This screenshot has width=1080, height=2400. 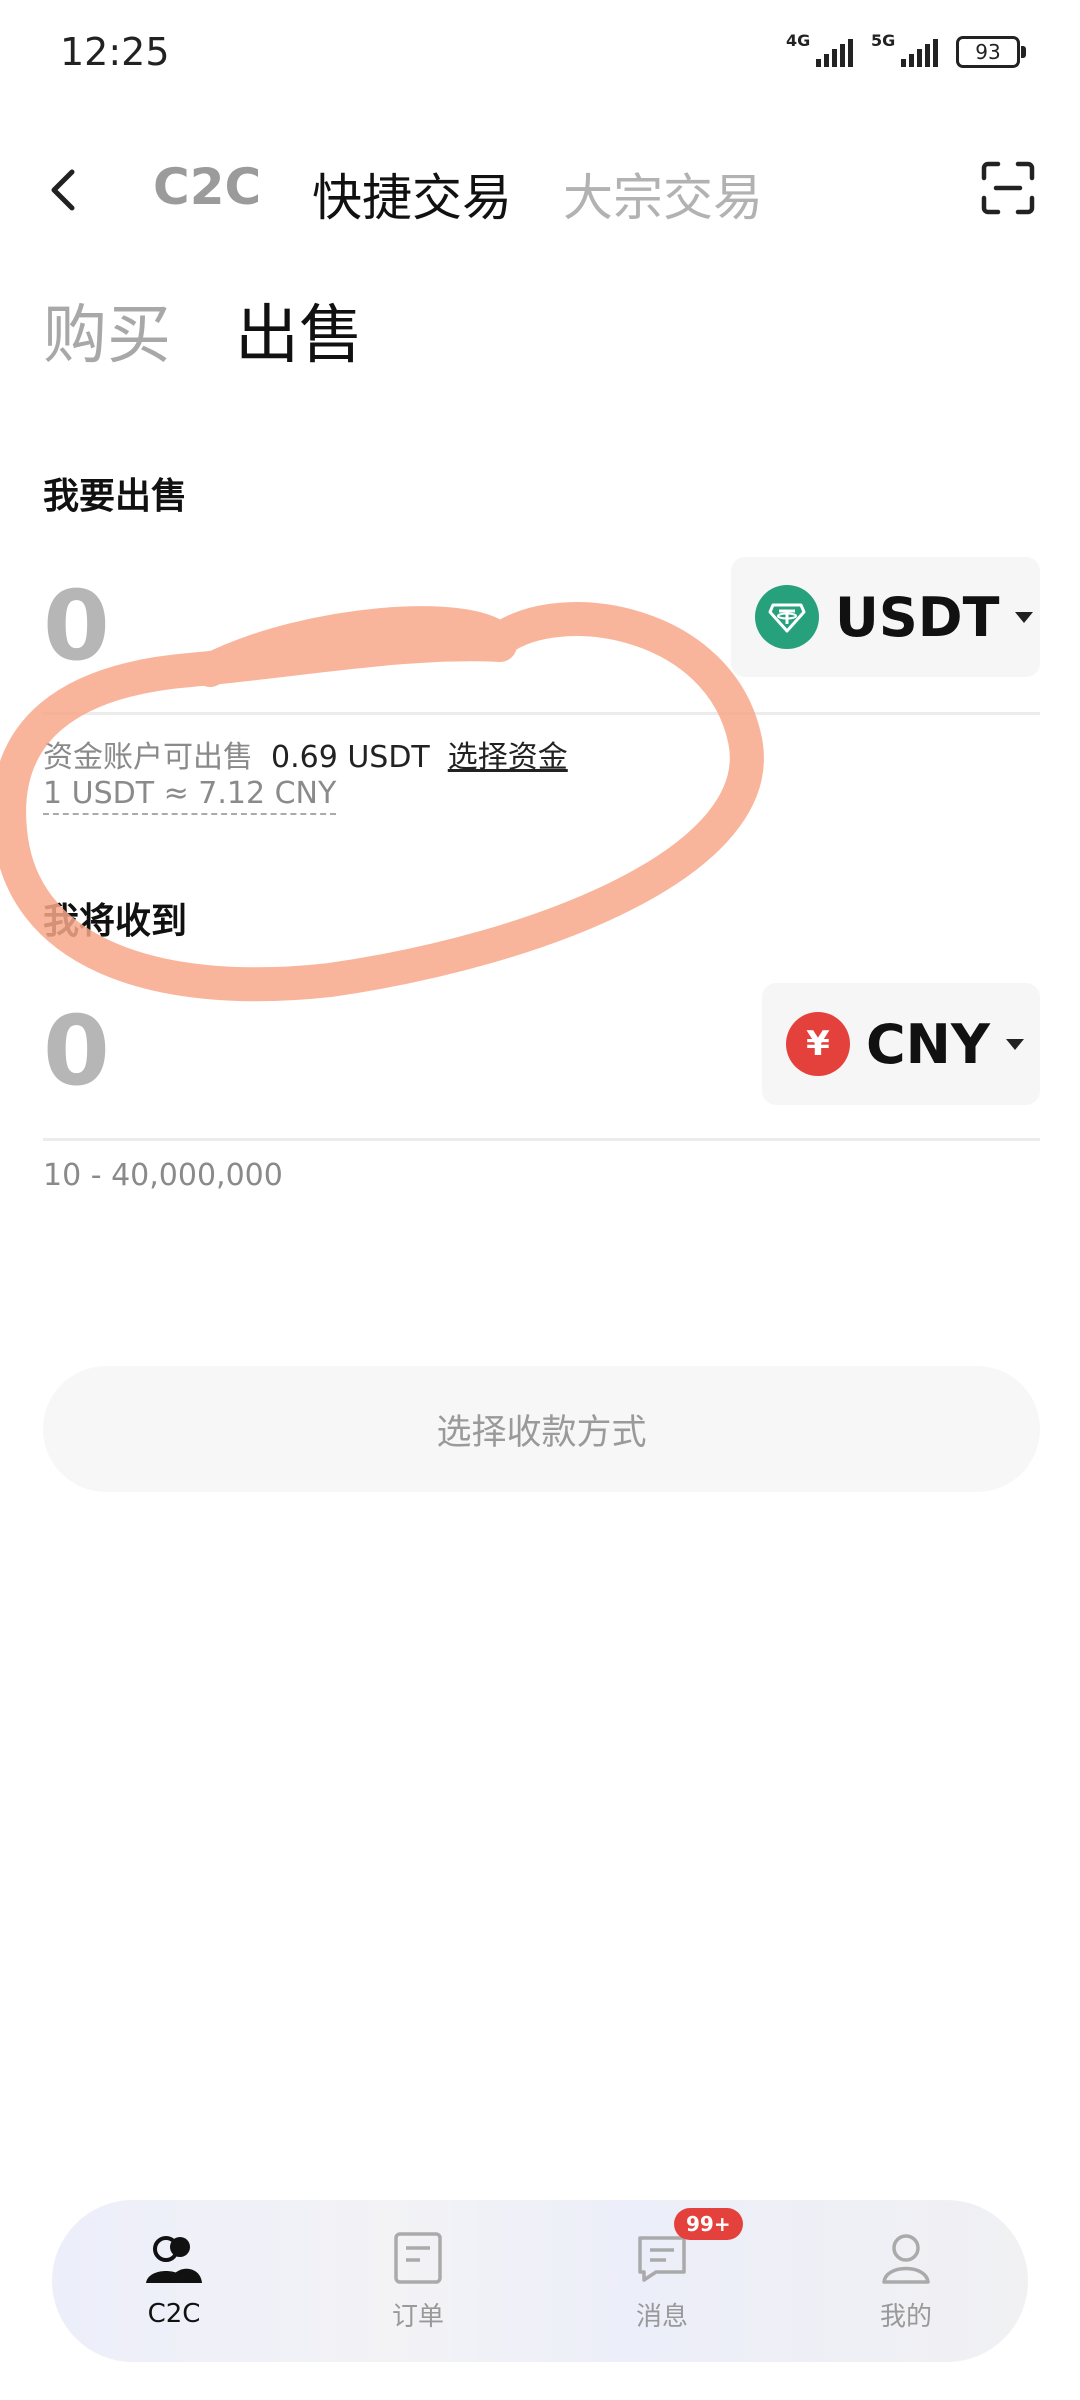 I want to click on nav-orders: 订单, so click(x=418, y=2281).